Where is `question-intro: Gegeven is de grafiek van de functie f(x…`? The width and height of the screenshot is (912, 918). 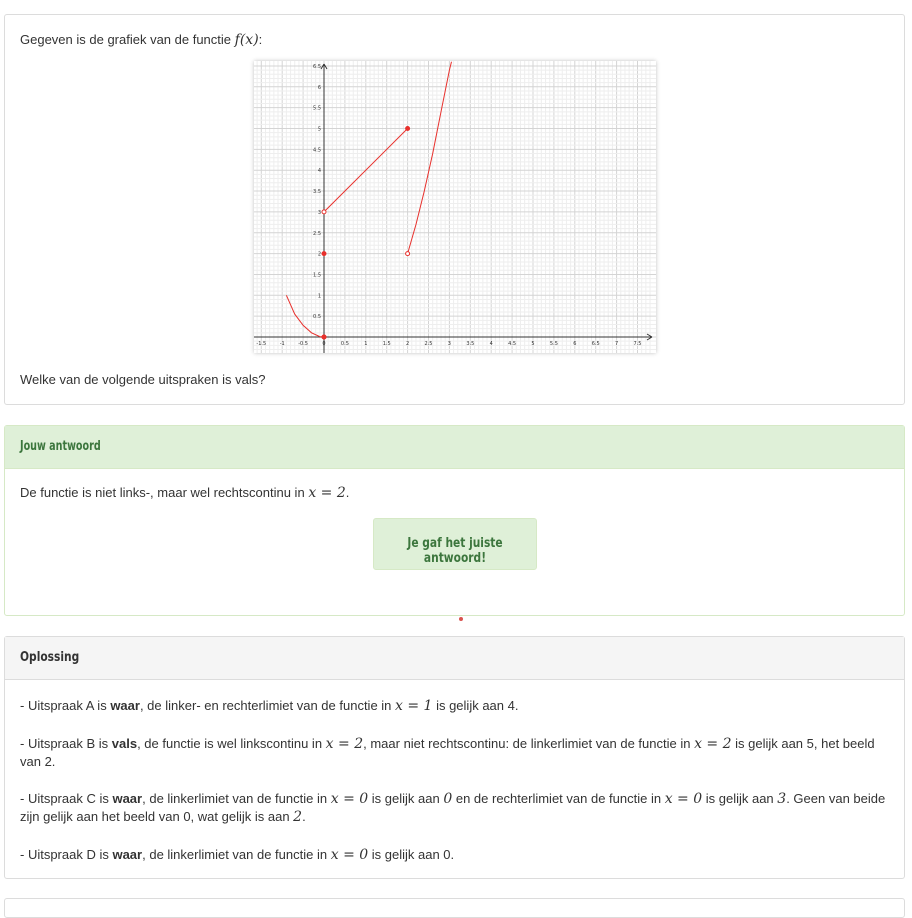 question-intro: Gegeven is de grafiek van de functie f(x… is located at coordinates (141, 40).